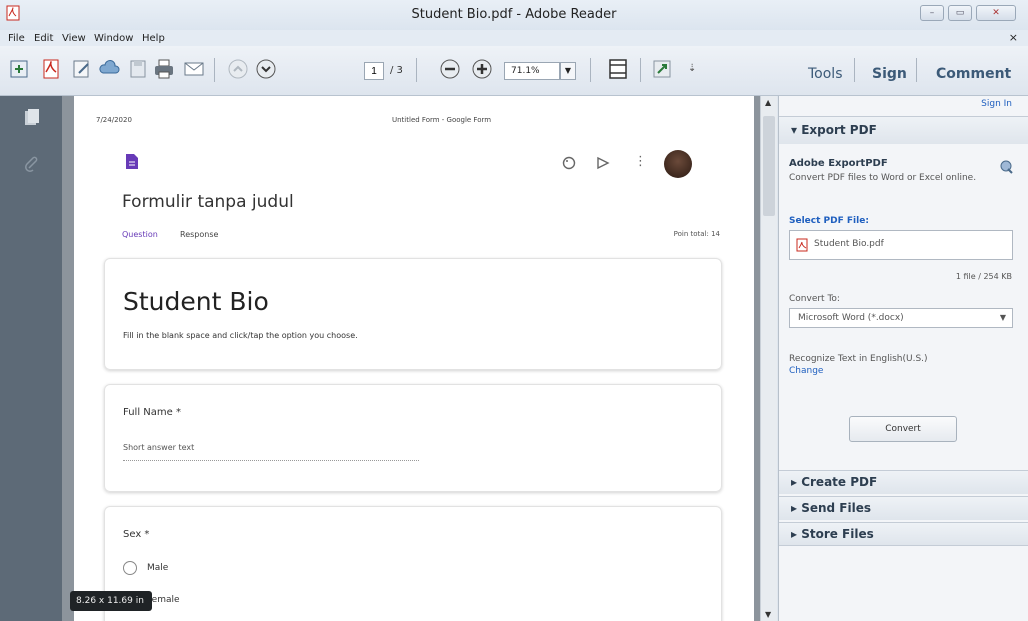  Describe the element at coordinates (514, 38) in the screenshot. I see `menu-bar: File Edit View Window Help ×` at that location.